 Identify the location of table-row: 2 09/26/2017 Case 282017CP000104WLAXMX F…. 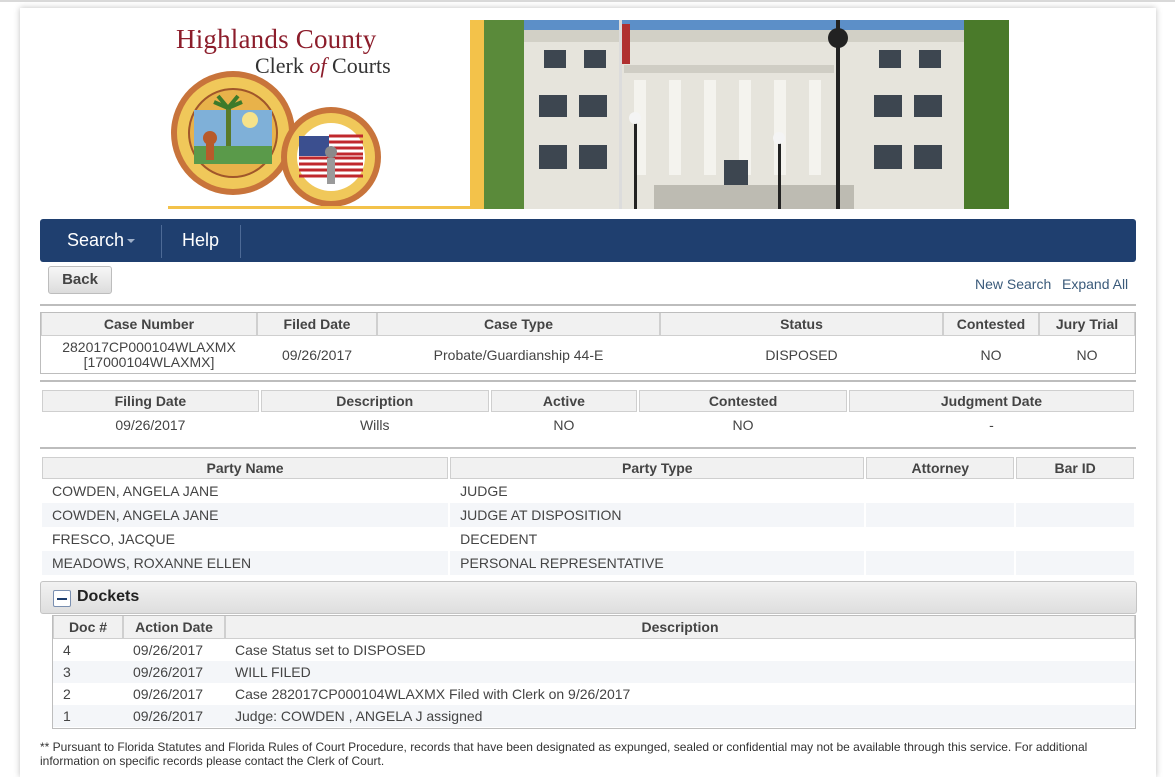
(594, 694).